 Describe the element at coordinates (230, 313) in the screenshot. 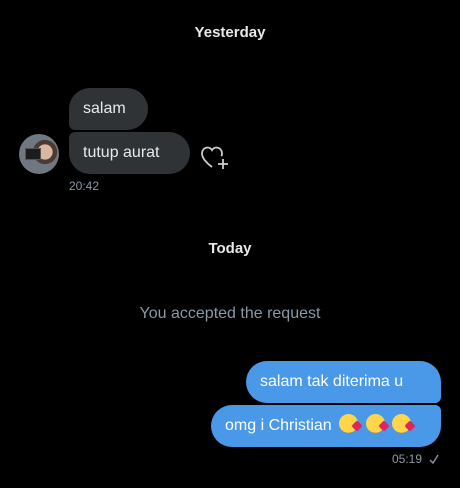

I see `system-message: You accepted the request` at that location.